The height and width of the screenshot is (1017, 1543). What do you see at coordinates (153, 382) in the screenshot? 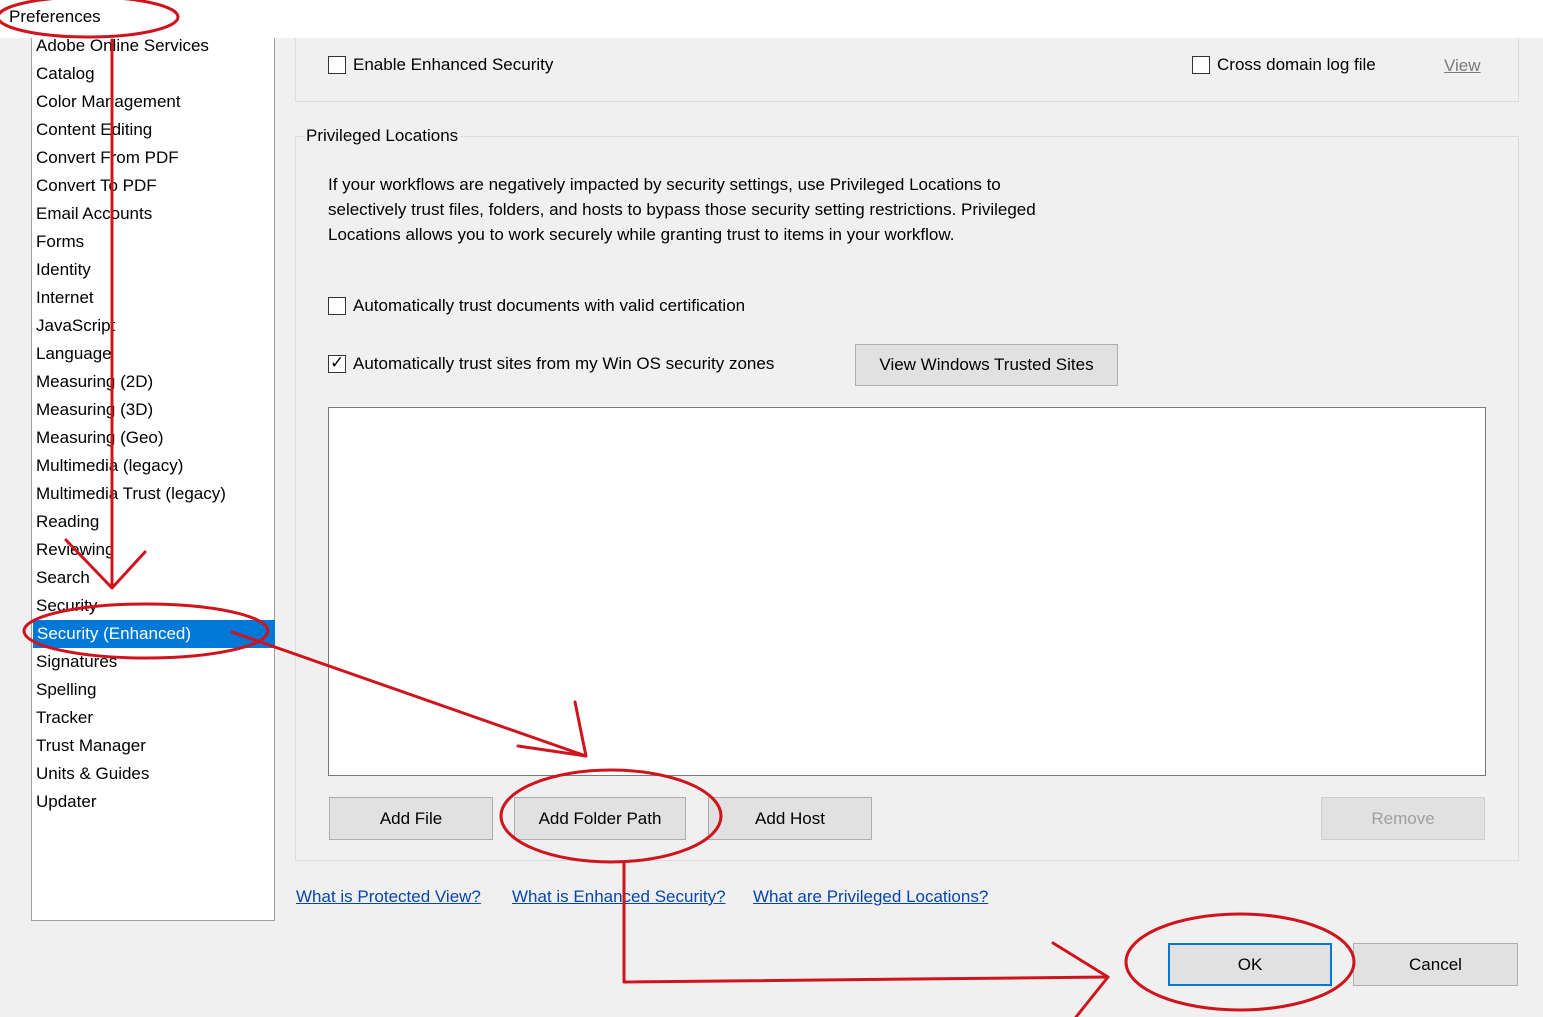
I see `sidebar-item: Measuring (2D)` at bounding box center [153, 382].